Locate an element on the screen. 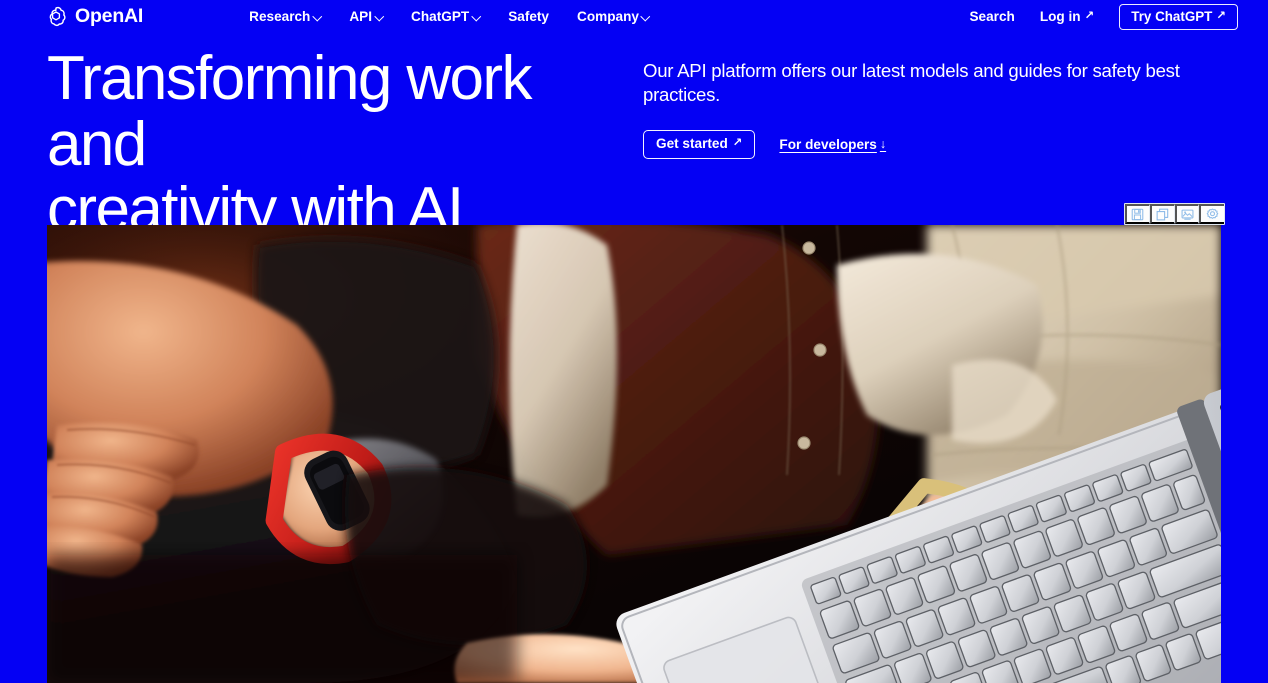 Image resolution: width=1268 pixels, height=683 pixels. gear-settings-icon-button is located at coordinates (1211, 214).